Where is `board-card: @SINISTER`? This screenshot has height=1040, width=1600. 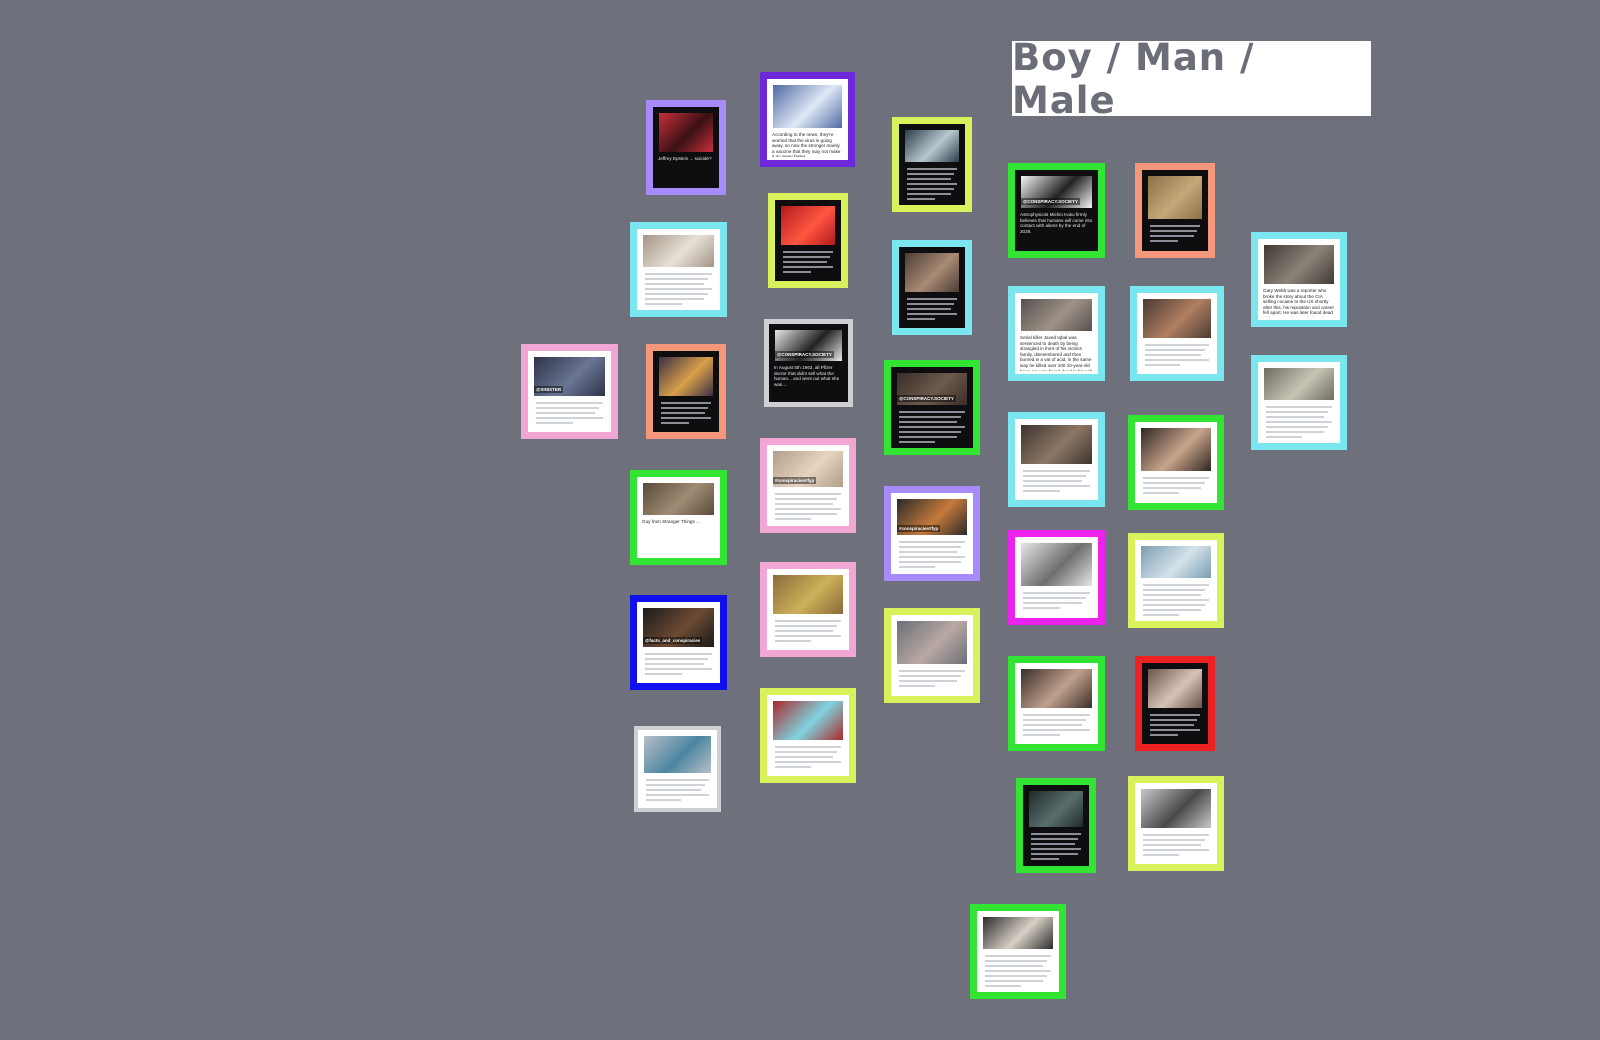 board-card: @SINISTER is located at coordinates (569, 391).